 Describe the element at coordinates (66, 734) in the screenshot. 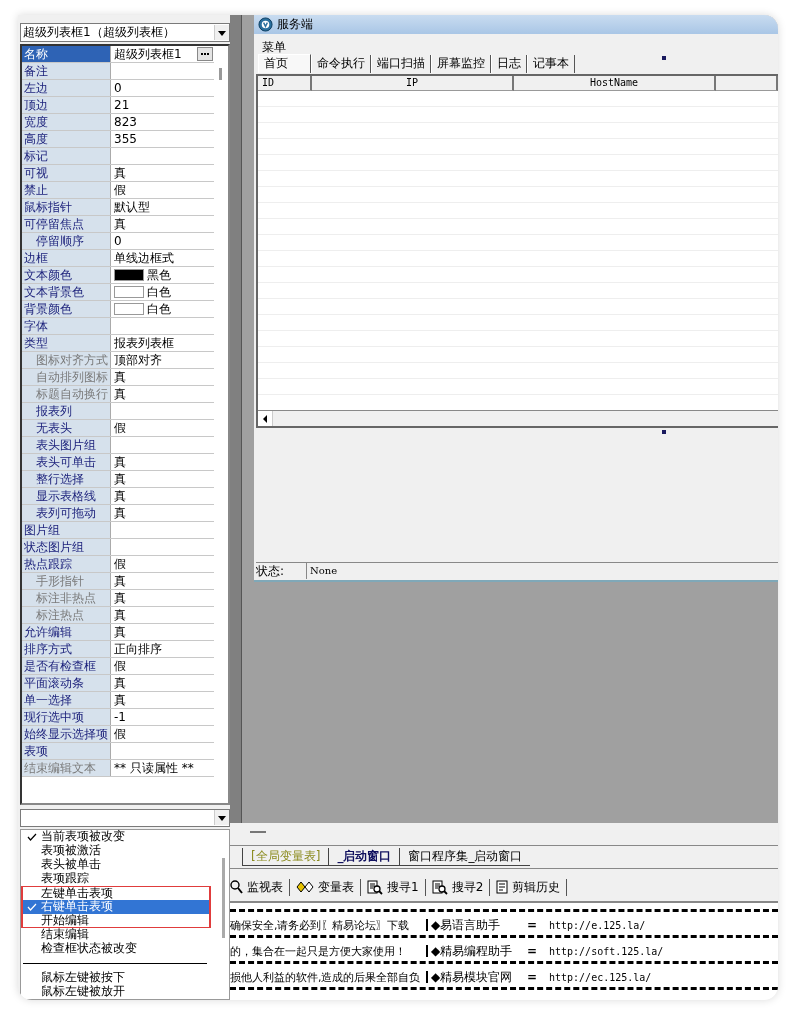

I see `property-name: 始终显示选择项` at that location.